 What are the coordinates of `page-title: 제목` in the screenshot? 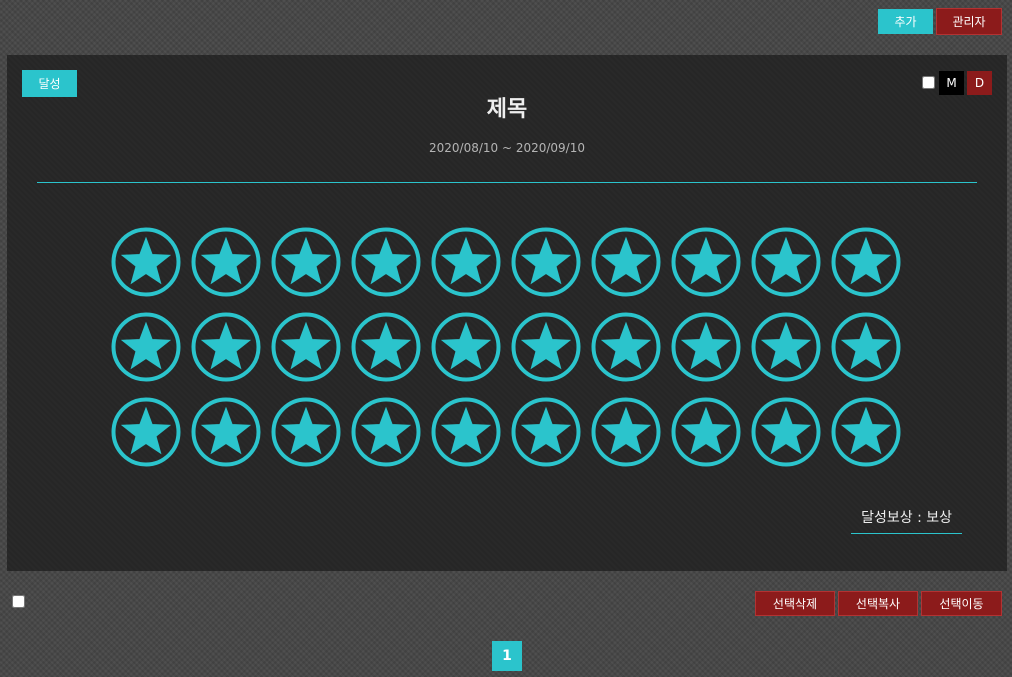 It's located at (507, 109).